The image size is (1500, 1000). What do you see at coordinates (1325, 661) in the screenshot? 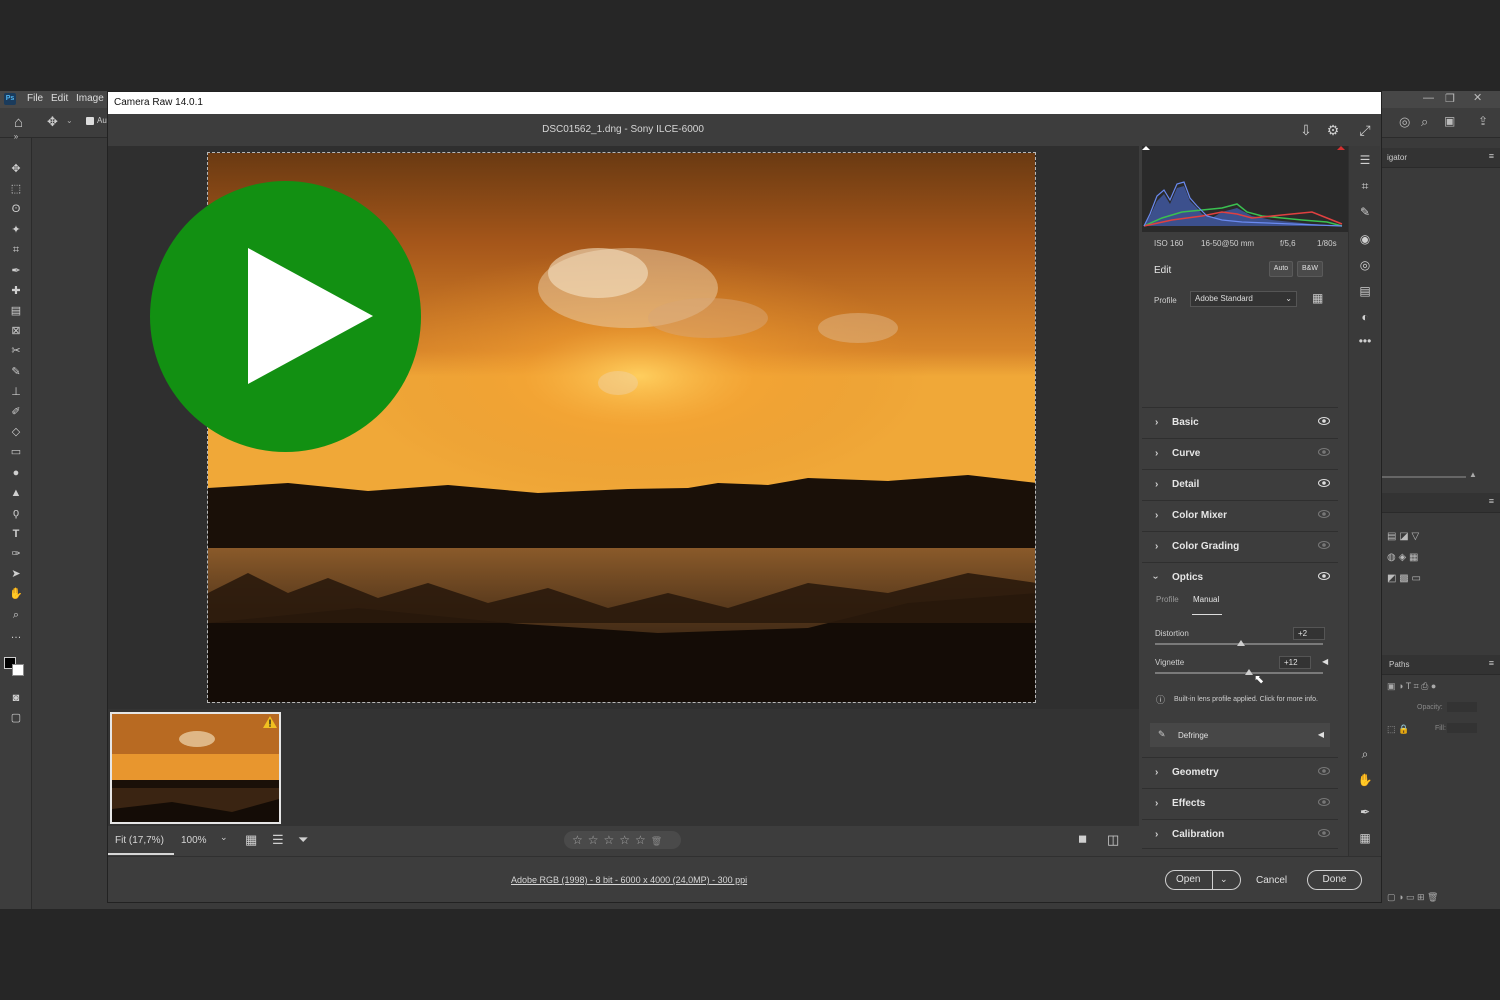
I see `vignette-expand-icon: ◀` at bounding box center [1325, 661].